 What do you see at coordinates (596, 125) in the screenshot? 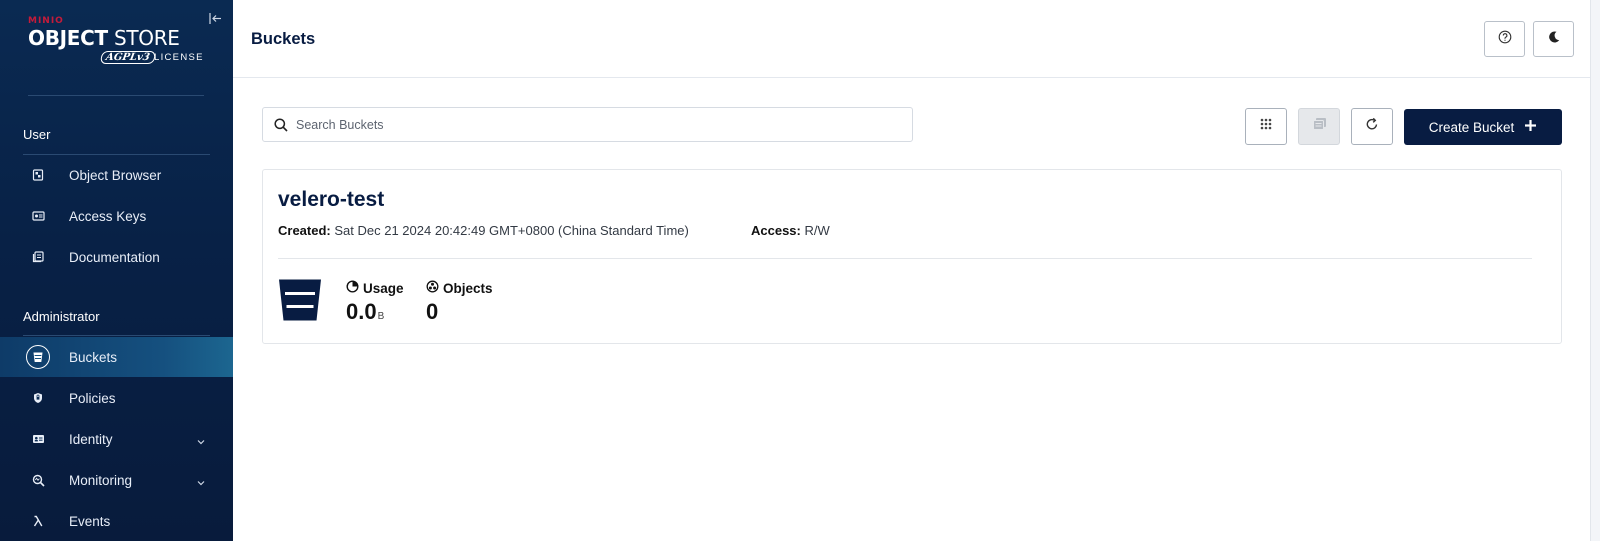
I see `search-input` at bounding box center [596, 125].